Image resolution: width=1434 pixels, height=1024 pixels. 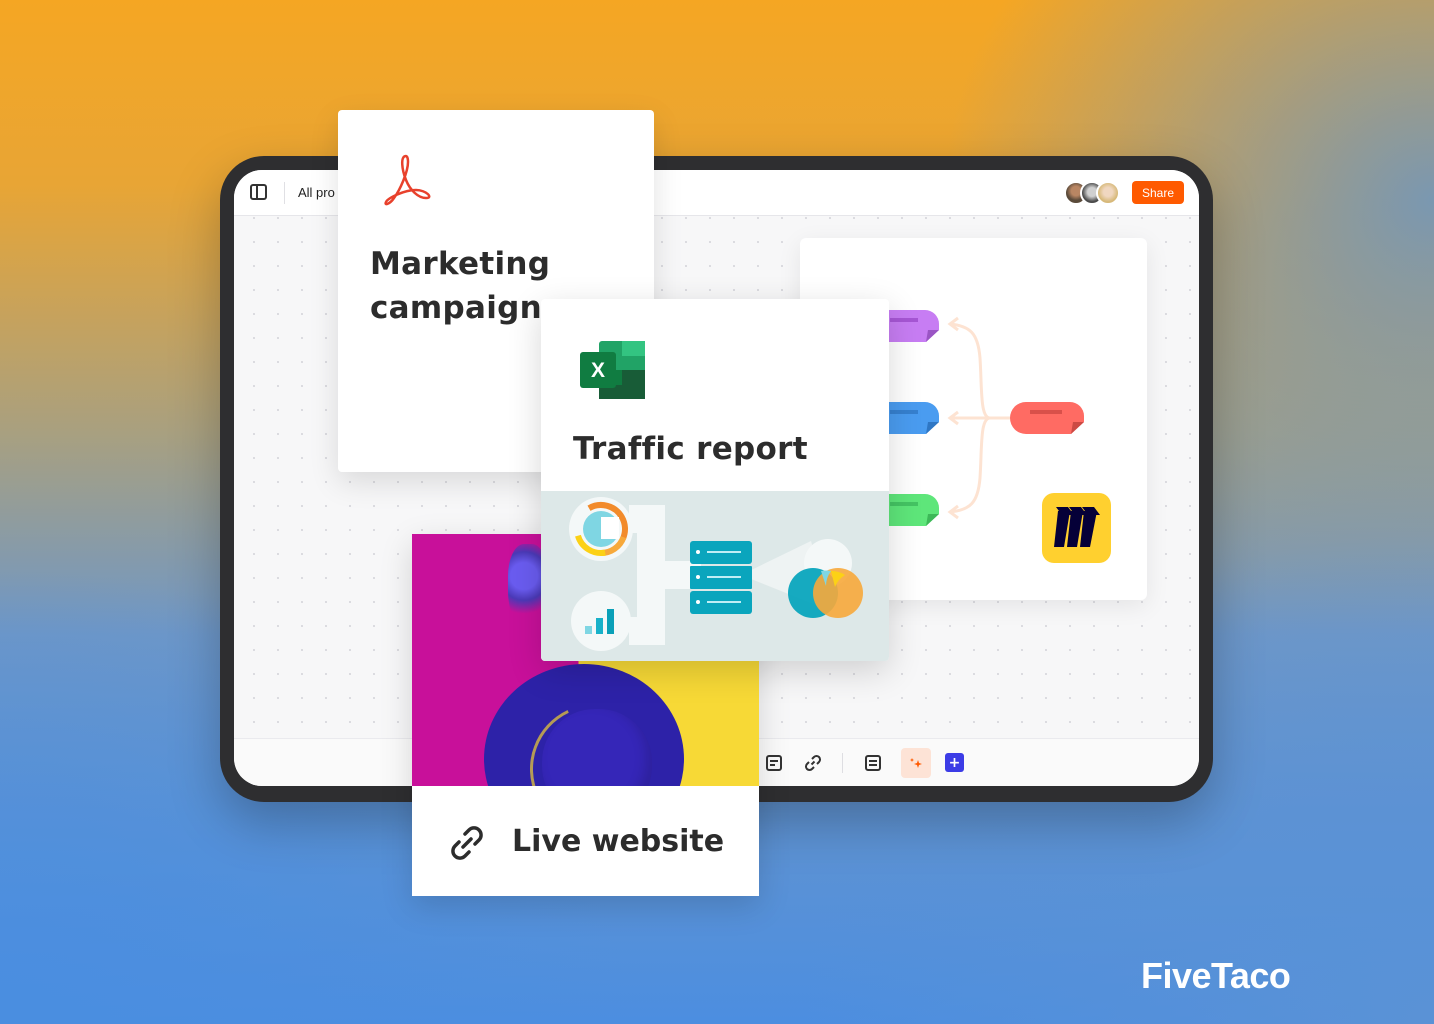 I want to click on connector-path, so click(x=647, y=575).